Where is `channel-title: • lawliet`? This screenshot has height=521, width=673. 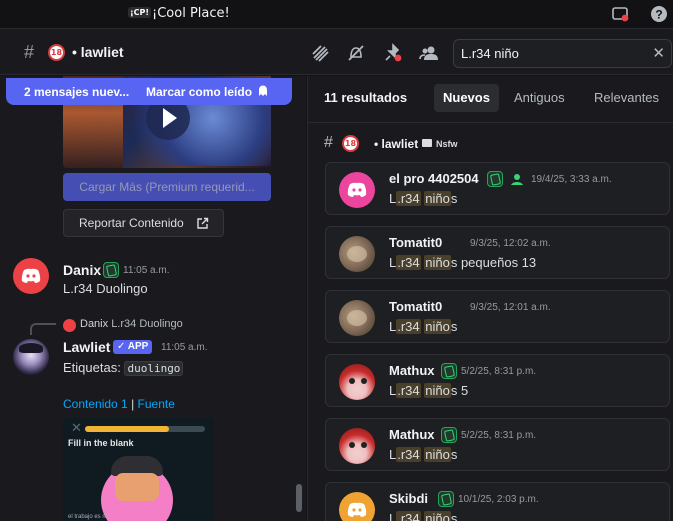 channel-title: • lawliet is located at coordinates (98, 52).